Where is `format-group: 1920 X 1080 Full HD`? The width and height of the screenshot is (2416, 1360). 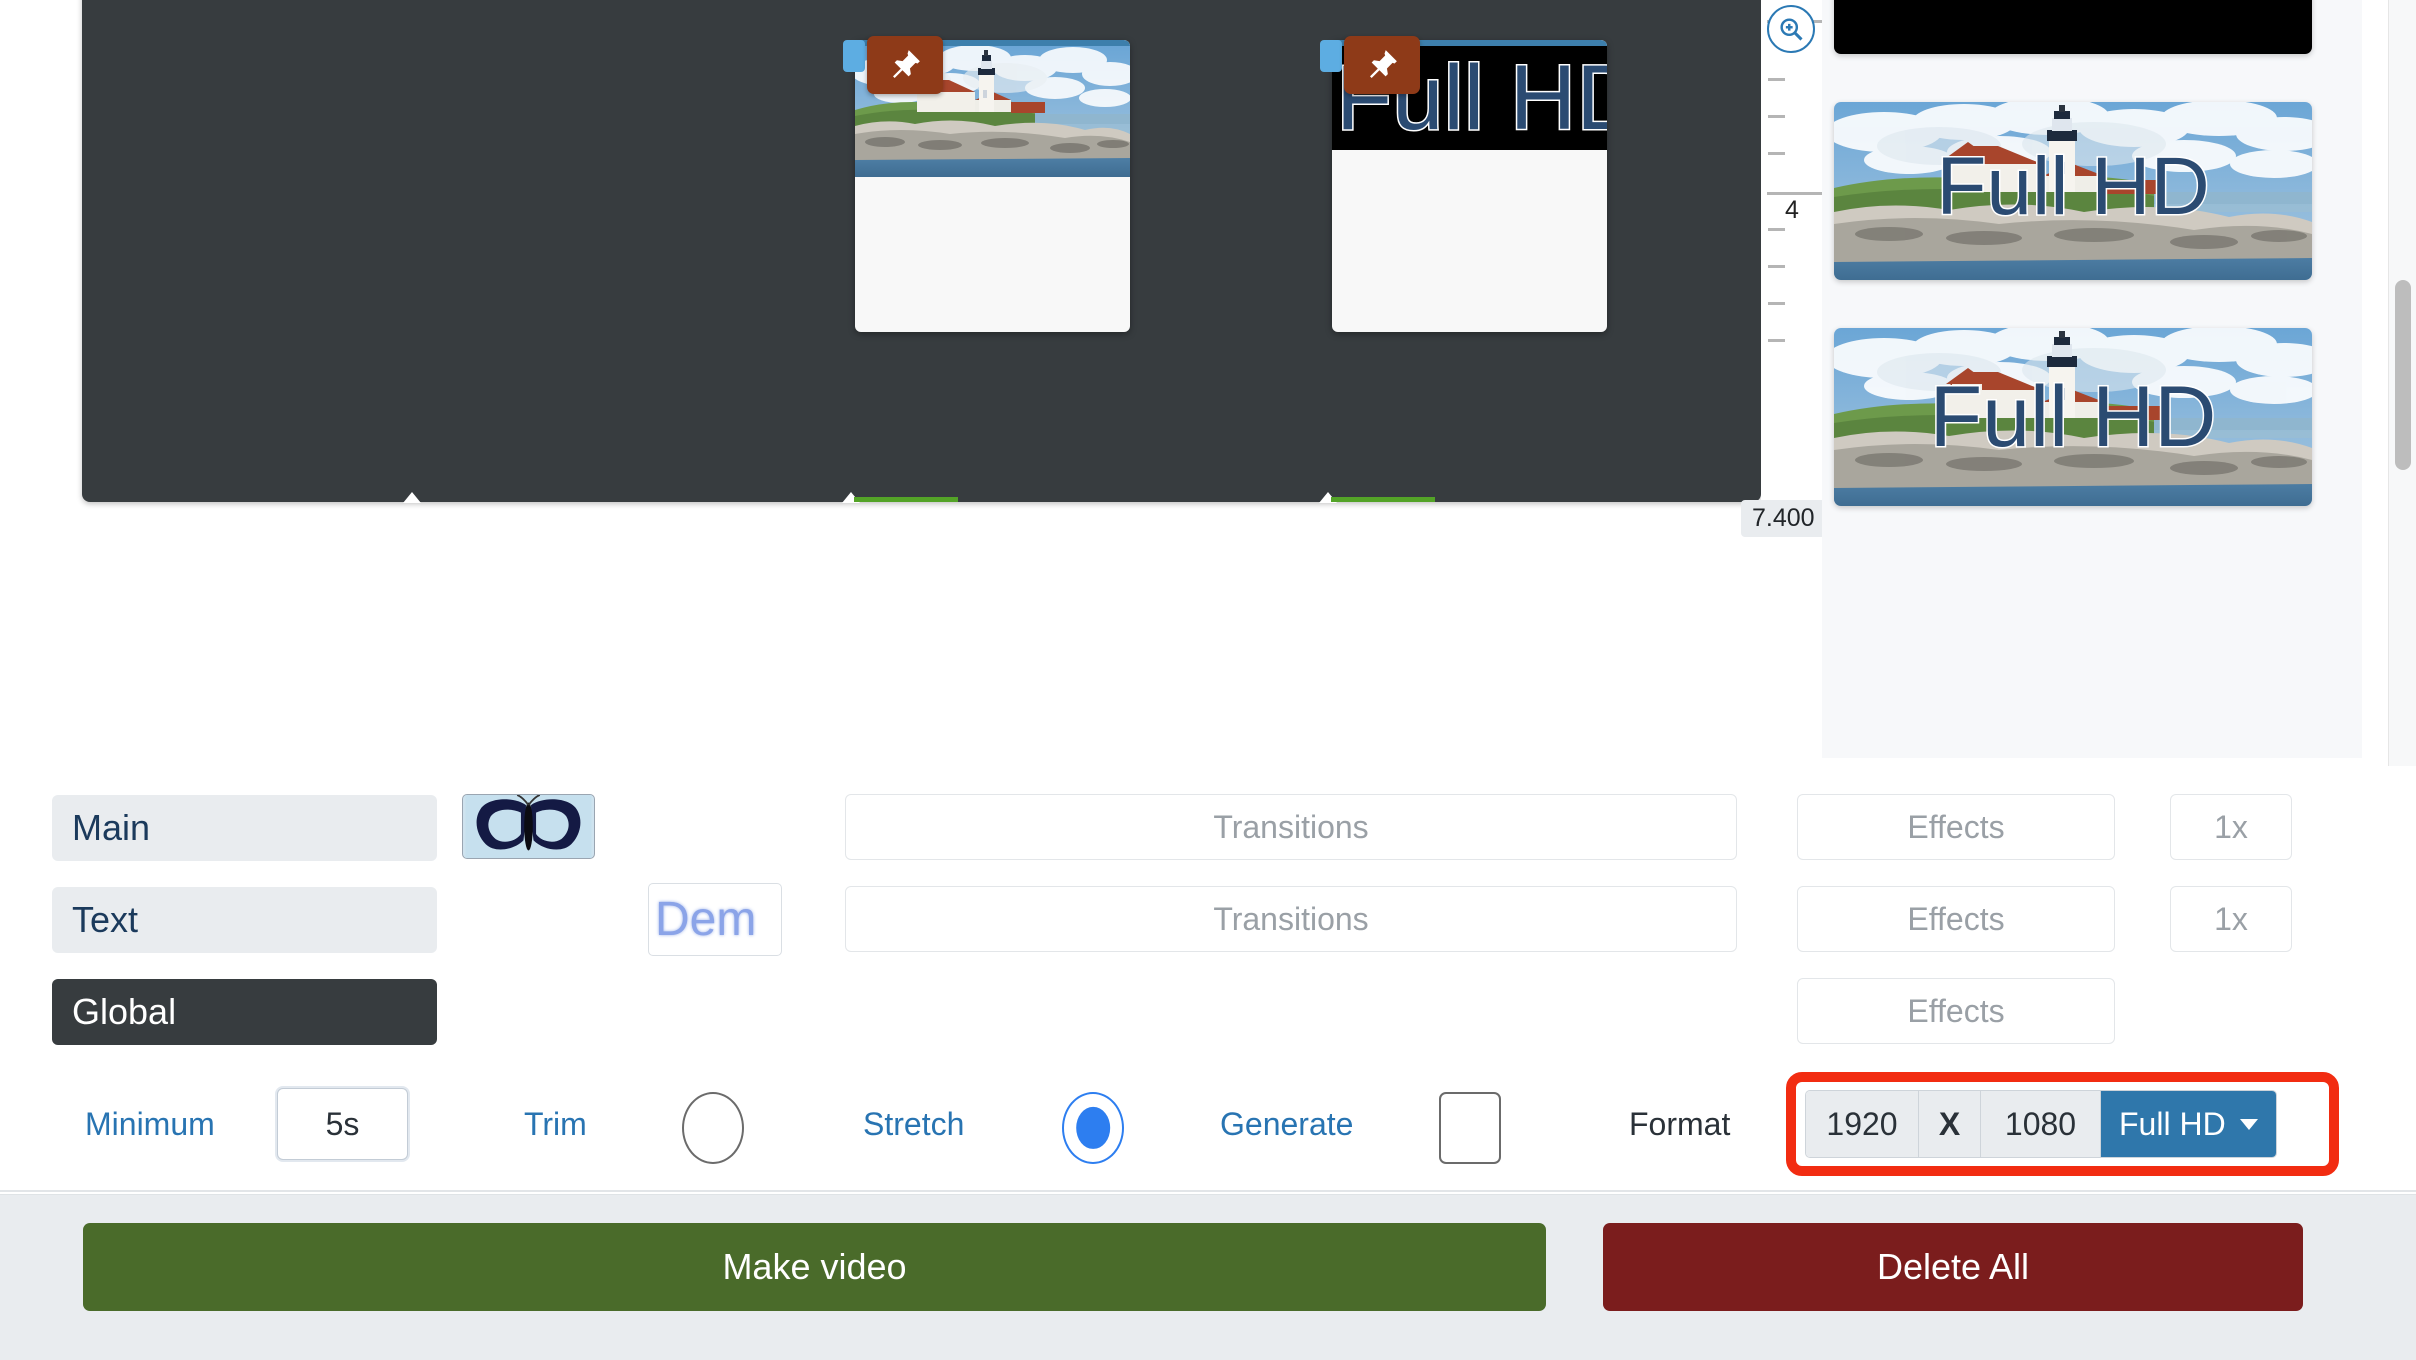 format-group: 1920 X 1080 Full HD is located at coordinates (2041, 1124).